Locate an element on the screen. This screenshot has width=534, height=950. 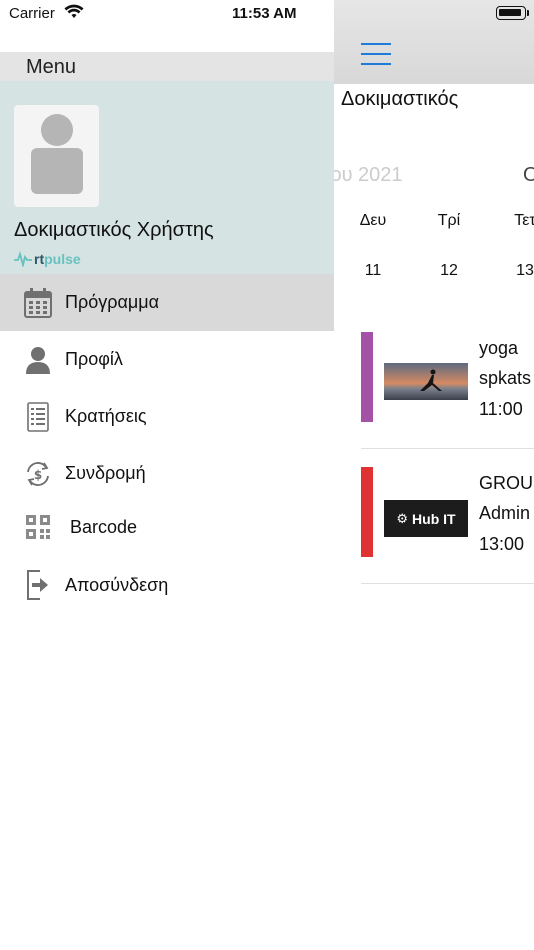
hubit-logo-text: Hub IT is located at coordinates (434, 518).